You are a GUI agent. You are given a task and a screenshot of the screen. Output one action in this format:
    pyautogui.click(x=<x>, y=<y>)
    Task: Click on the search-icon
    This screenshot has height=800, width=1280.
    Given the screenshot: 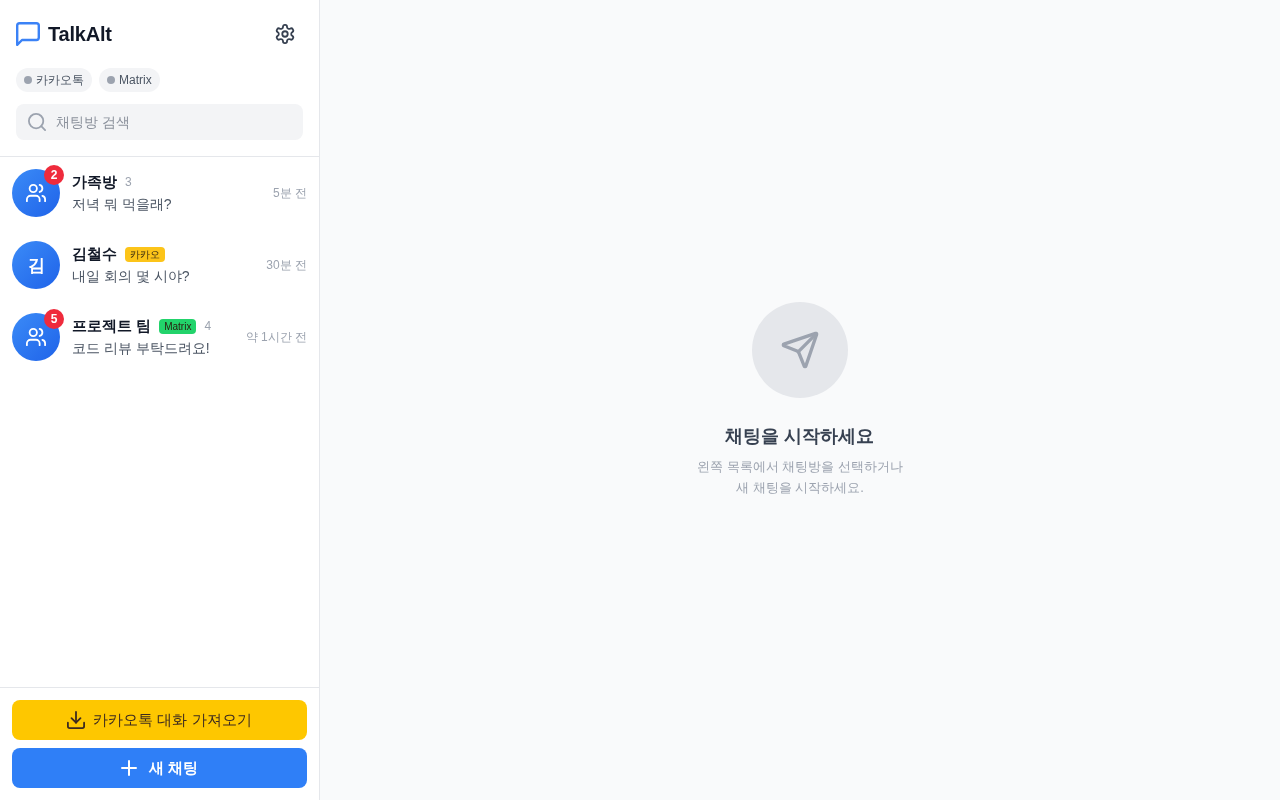 What is the action you would take?
    pyautogui.click(x=37, y=122)
    